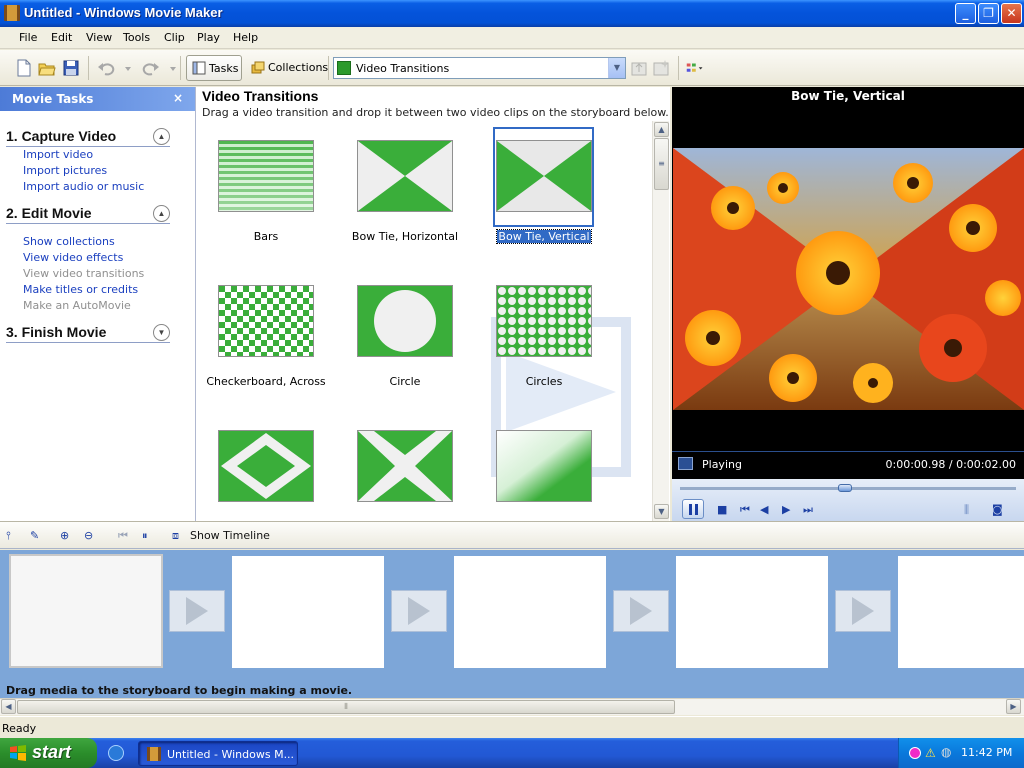 Image resolution: width=1024 pixels, height=768 pixels. What do you see at coordinates (346, 707) in the screenshot?
I see `scroll-thumb: ⦀` at bounding box center [346, 707].